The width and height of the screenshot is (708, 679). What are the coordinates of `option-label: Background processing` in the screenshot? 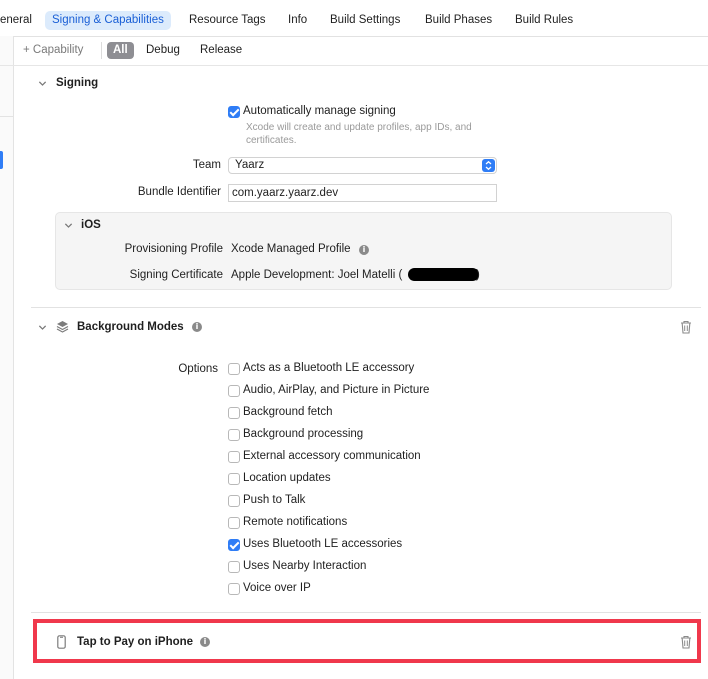 It's located at (303, 434).